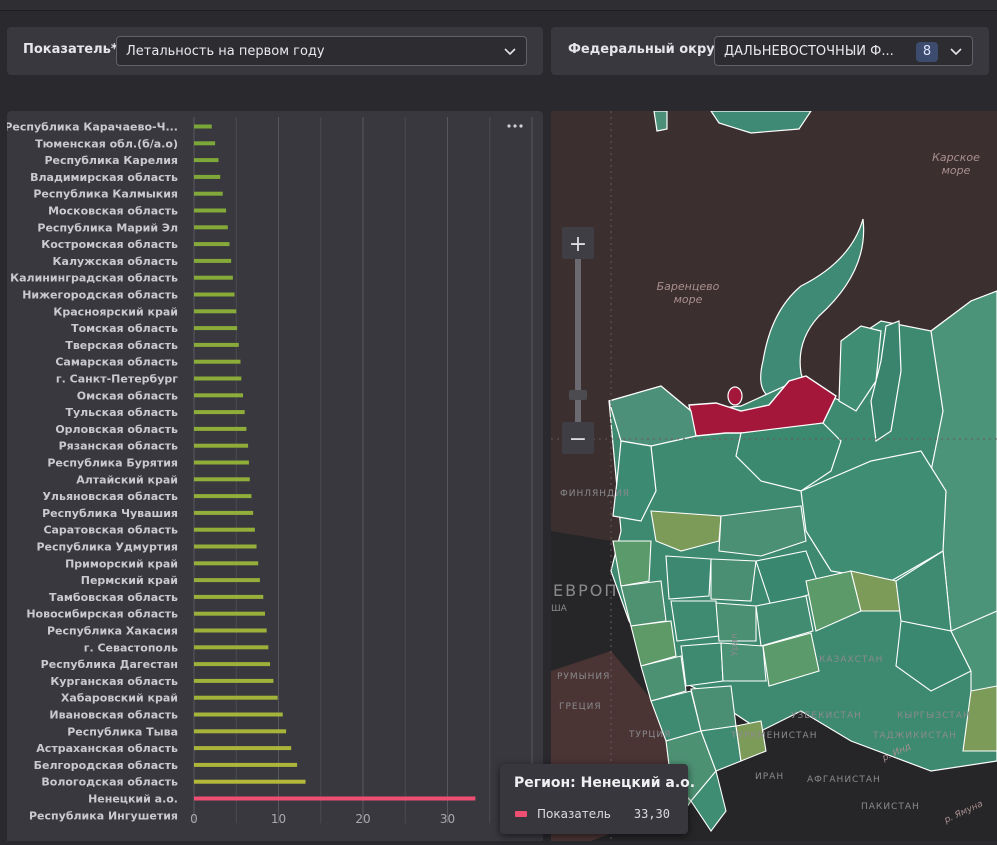 Image resolution: width=997 pixels, height=845 pixels. I want to click on bar-label: Алтайский край, so click(127, 479).